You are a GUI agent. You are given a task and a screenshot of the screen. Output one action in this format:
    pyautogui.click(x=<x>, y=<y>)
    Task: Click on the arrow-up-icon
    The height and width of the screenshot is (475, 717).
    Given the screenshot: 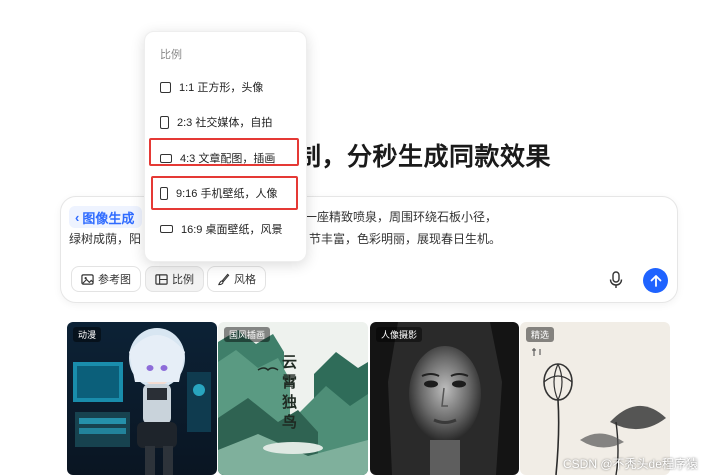 What is the action you would take?
    pyautogui.click(x=655, y=281)
    